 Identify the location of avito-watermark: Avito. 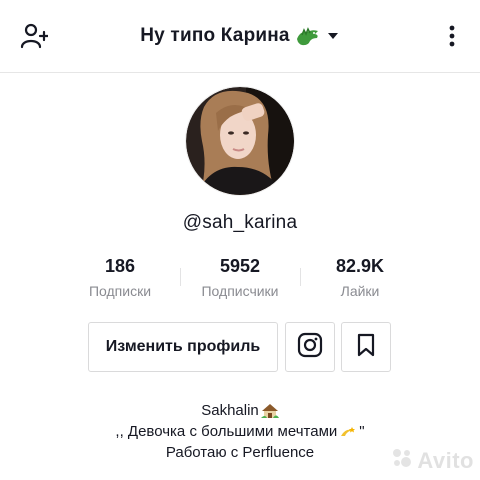
(432, 460).